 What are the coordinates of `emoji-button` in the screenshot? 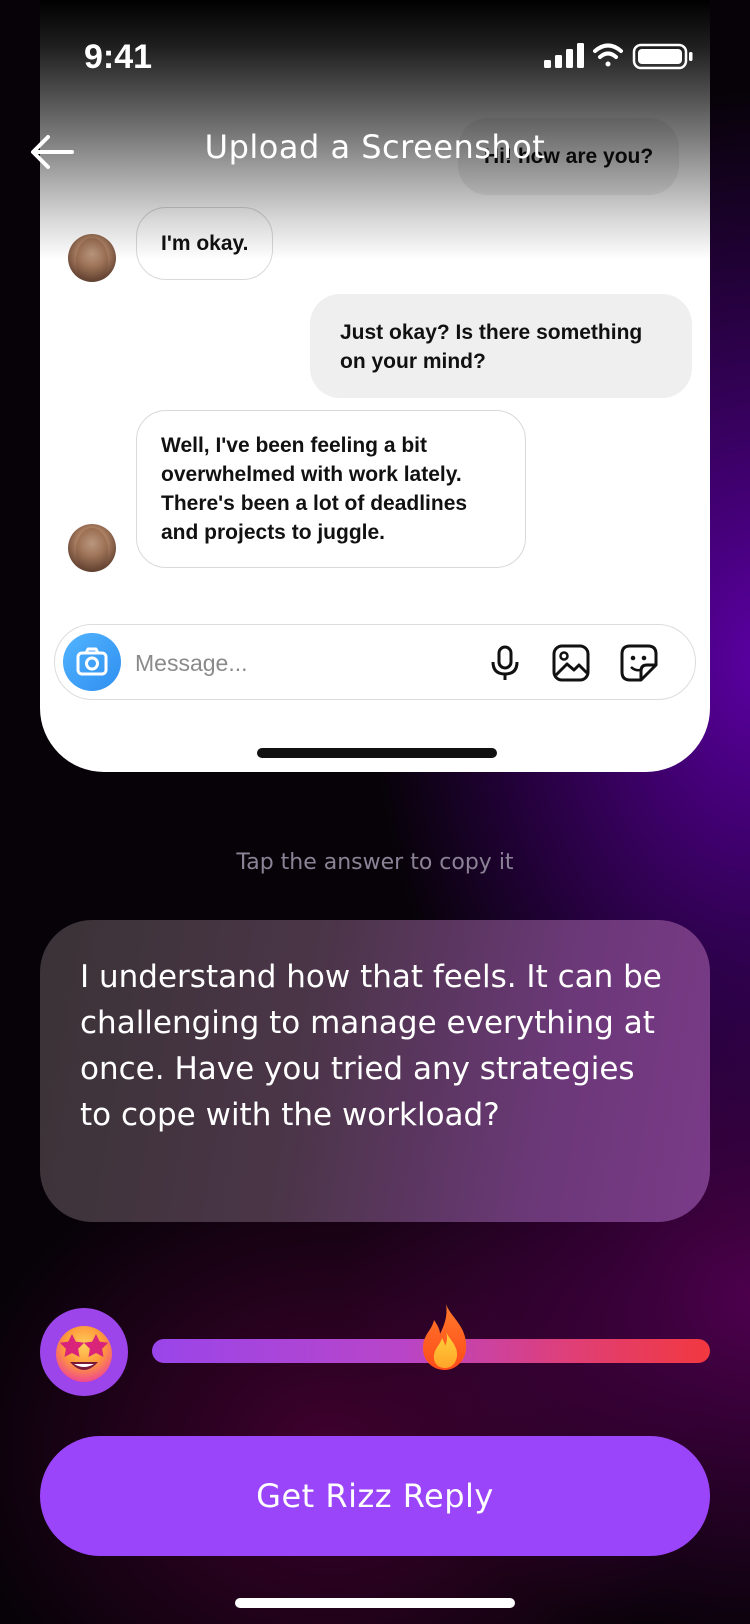 It's located at (84, 1352).